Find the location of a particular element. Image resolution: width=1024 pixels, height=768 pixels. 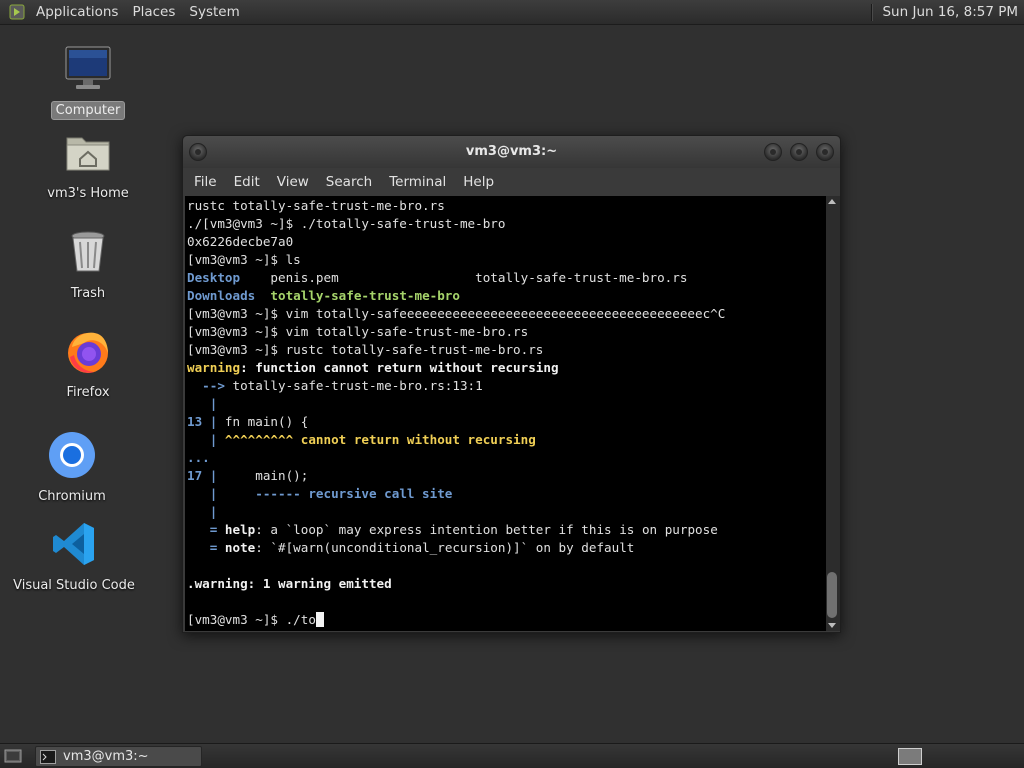

terminal-text-segment: totally-safe-trust-me-bro is located at coordinates (365, 295).